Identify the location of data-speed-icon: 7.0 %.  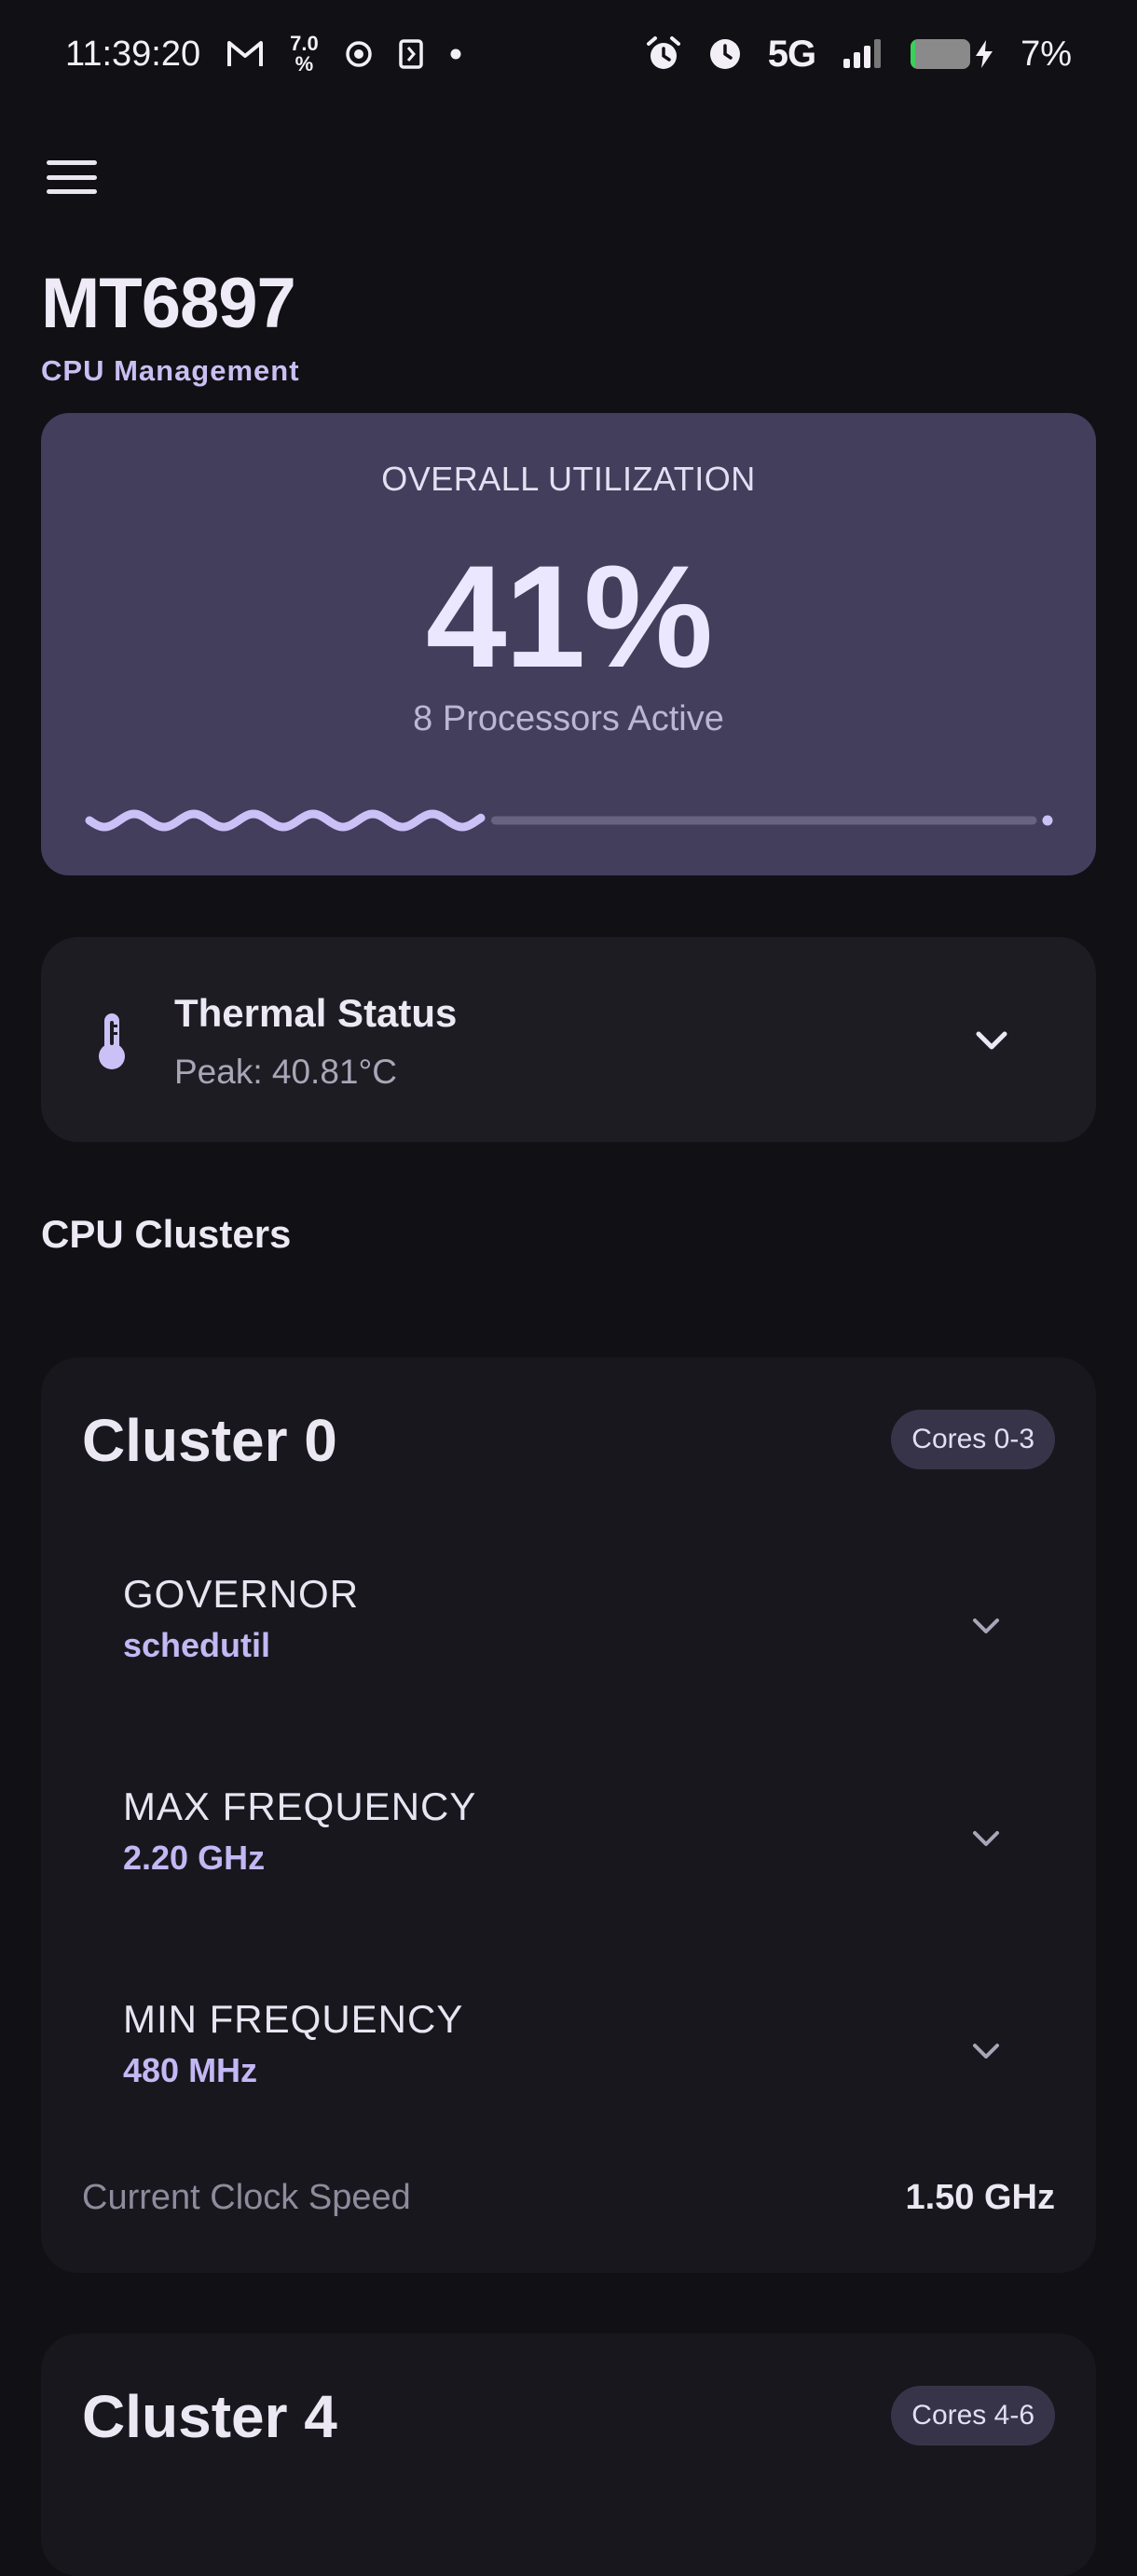
(304, 54).